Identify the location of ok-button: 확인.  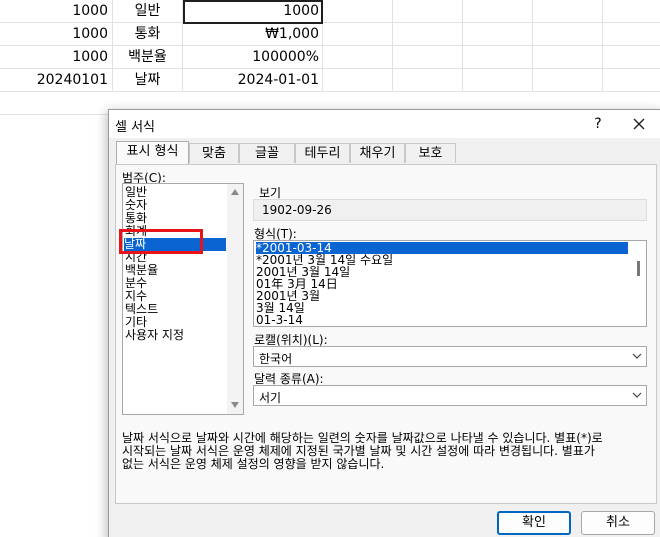
(534, 523).